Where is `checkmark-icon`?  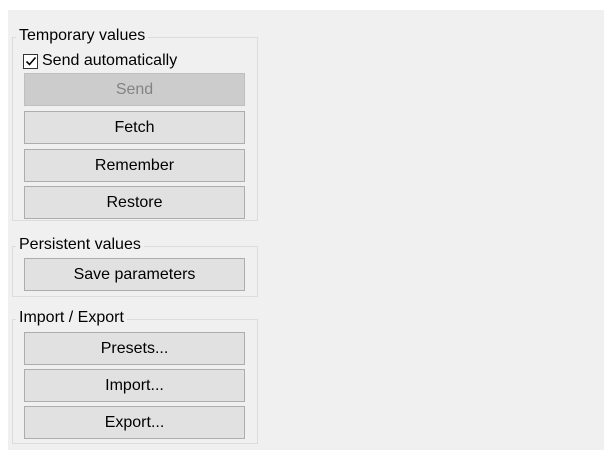
checkmark-icon is located at coordinates (30, 61).